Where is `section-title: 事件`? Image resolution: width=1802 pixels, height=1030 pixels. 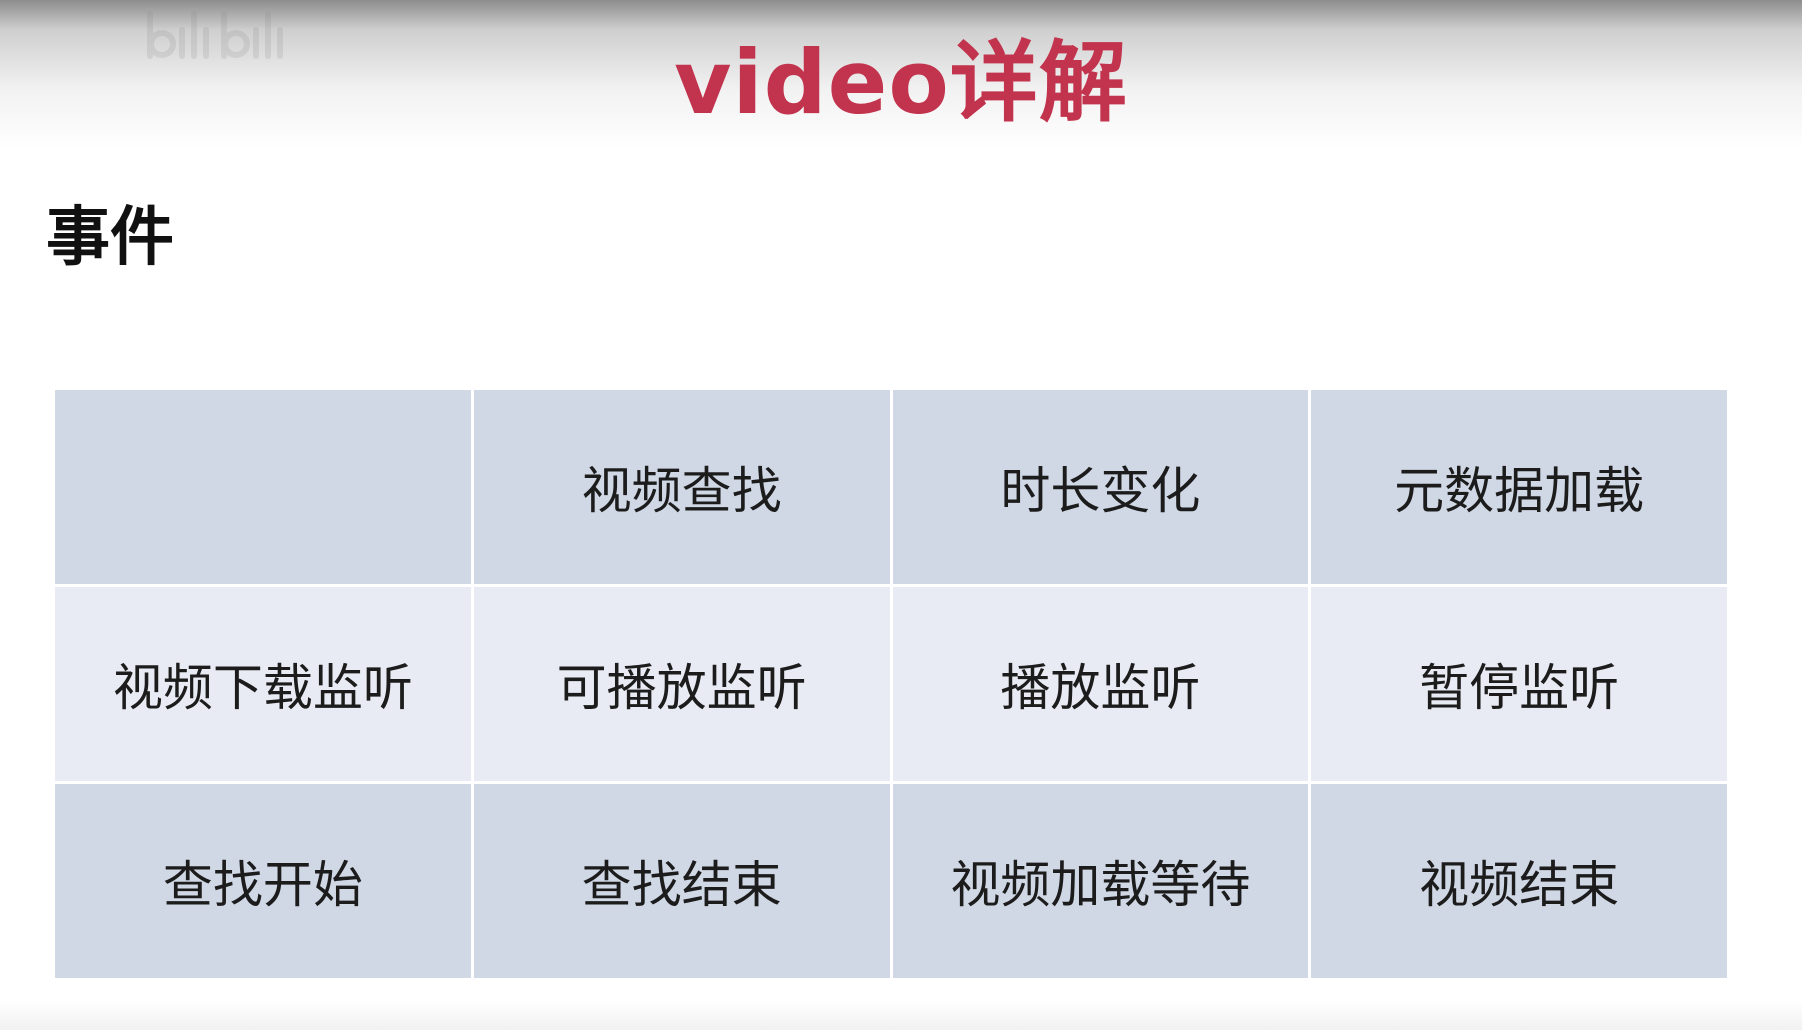
section-title: 事件 is located at coordinates (110, 238).